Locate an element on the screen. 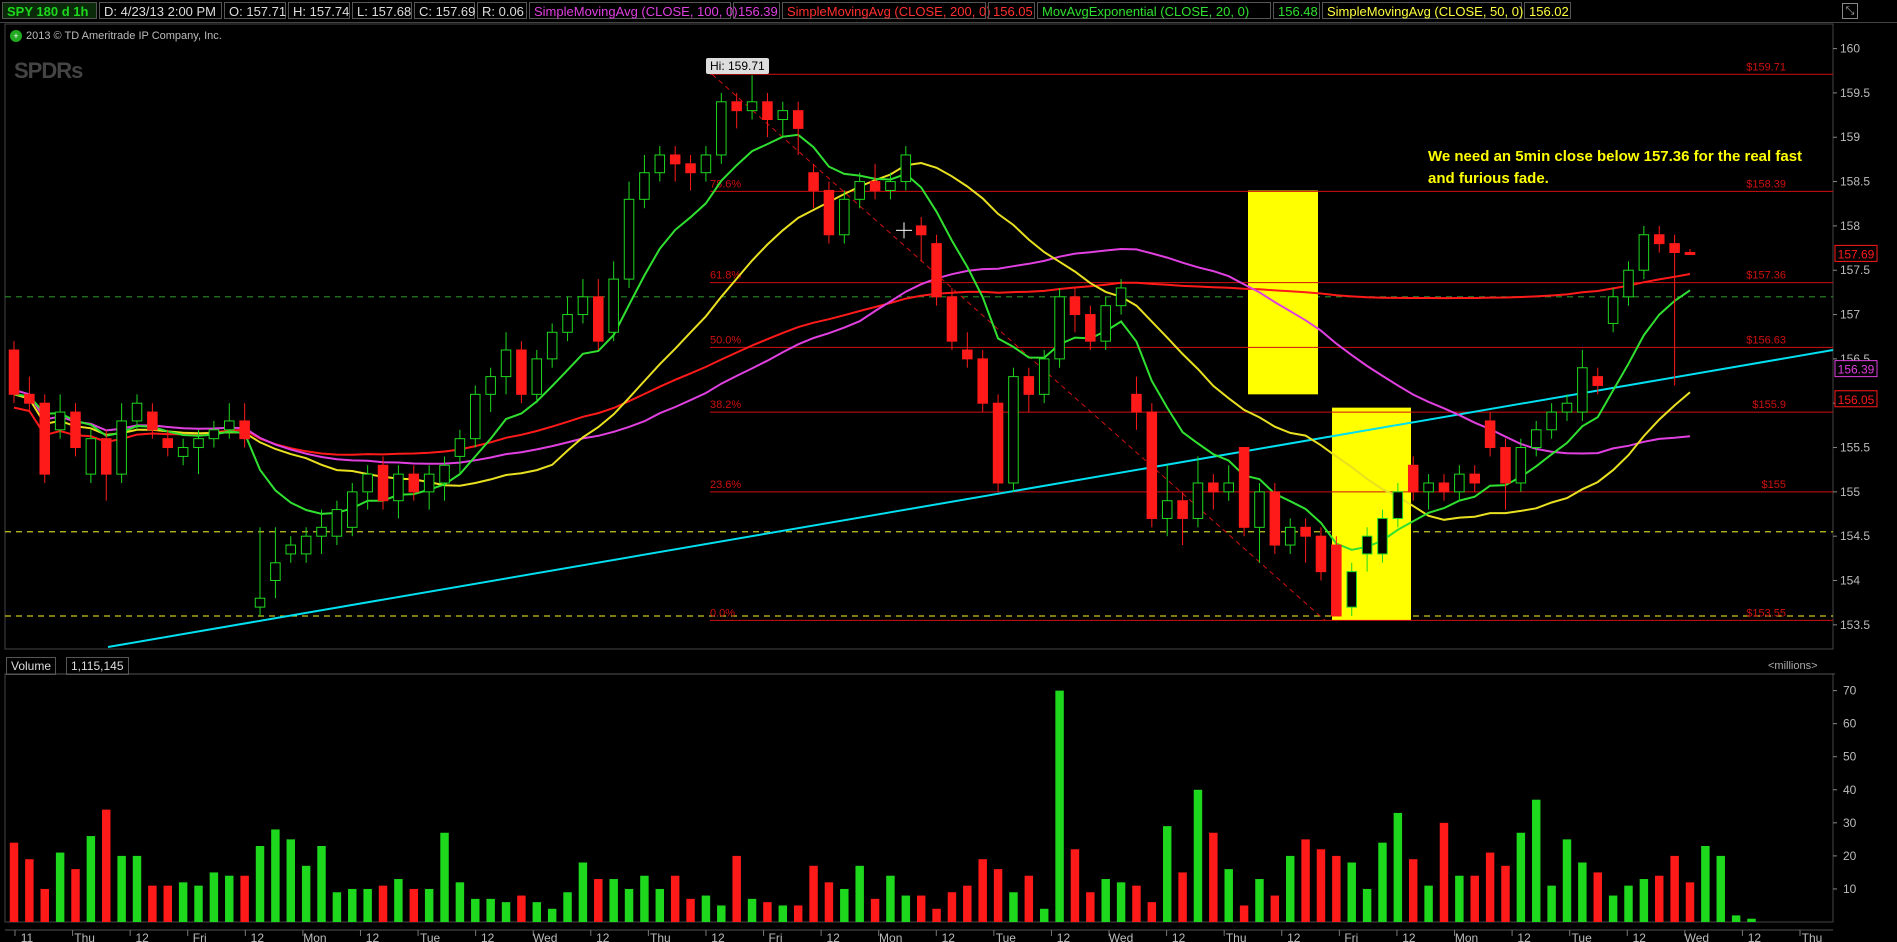 Image resolution: width=1897 pixels, height=942 pixels. y-axis-label: 154 is located at coordinates (1850, 581).